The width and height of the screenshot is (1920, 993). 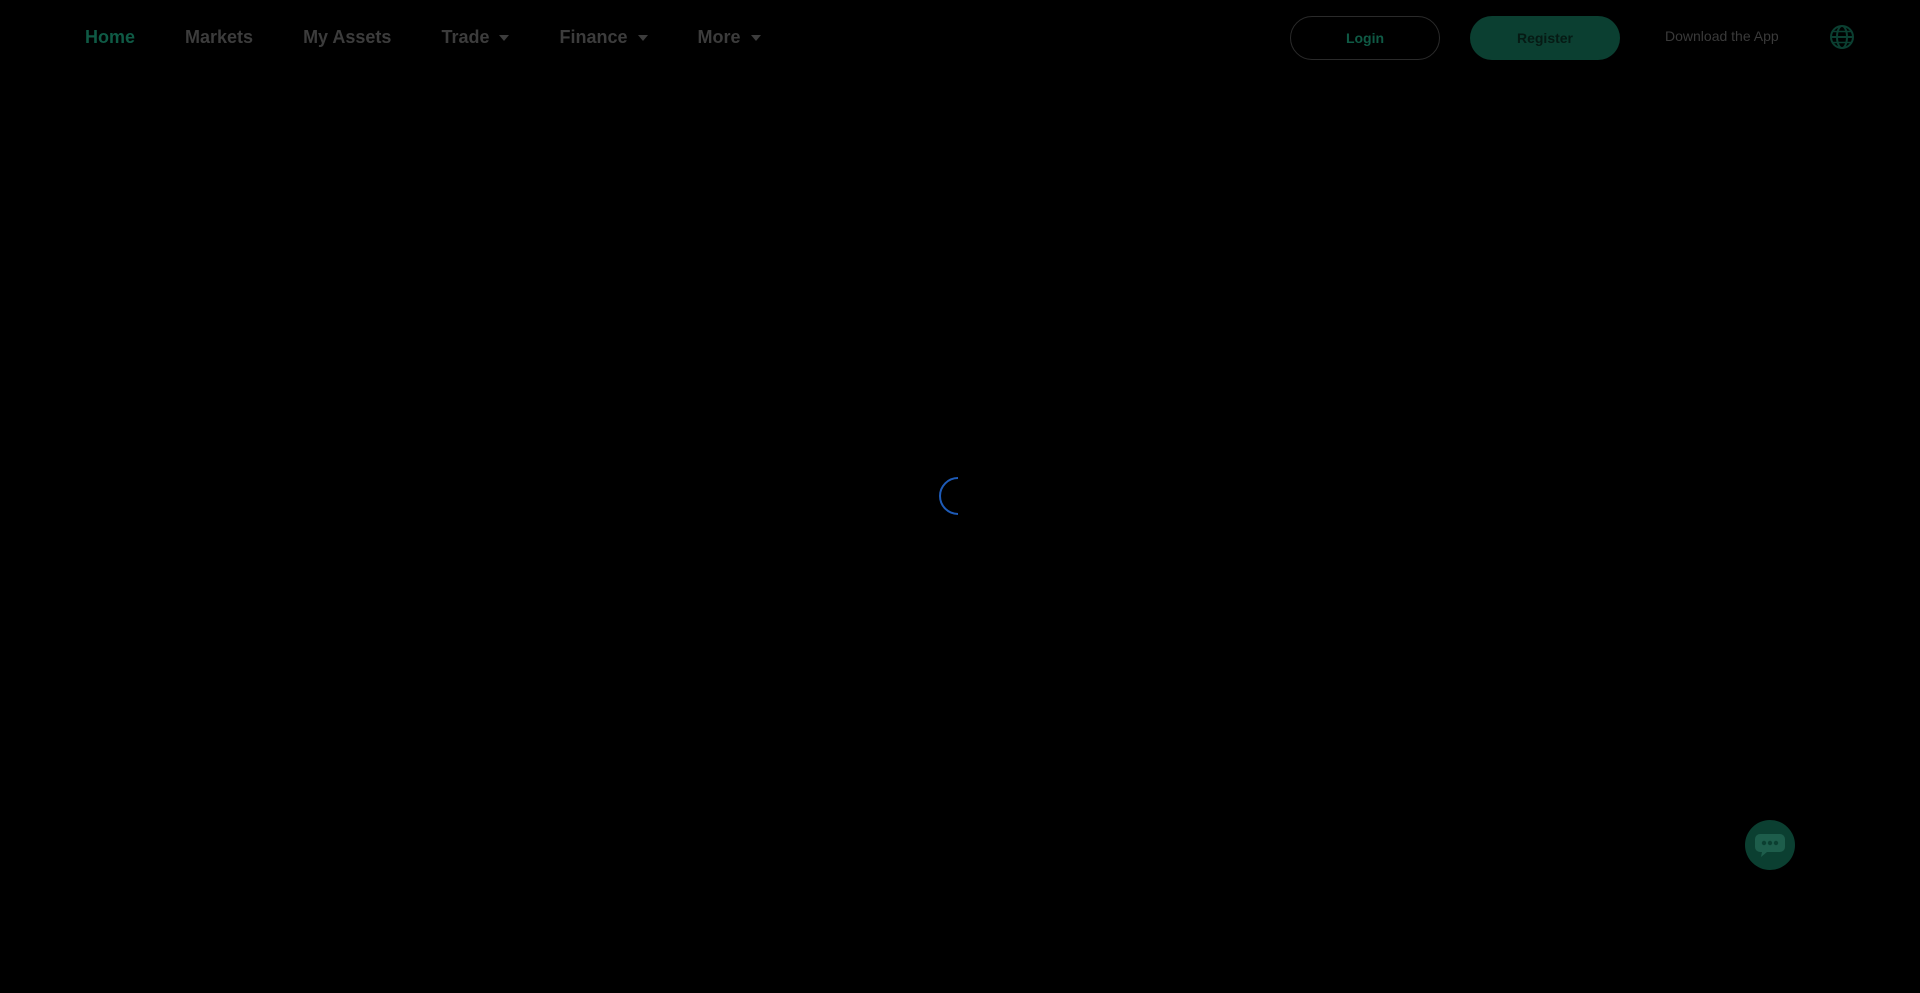 What do you see at coordinates (1842, 37) in the screenshot?
I see `globe-icon` at bounding box center [1842, 37].